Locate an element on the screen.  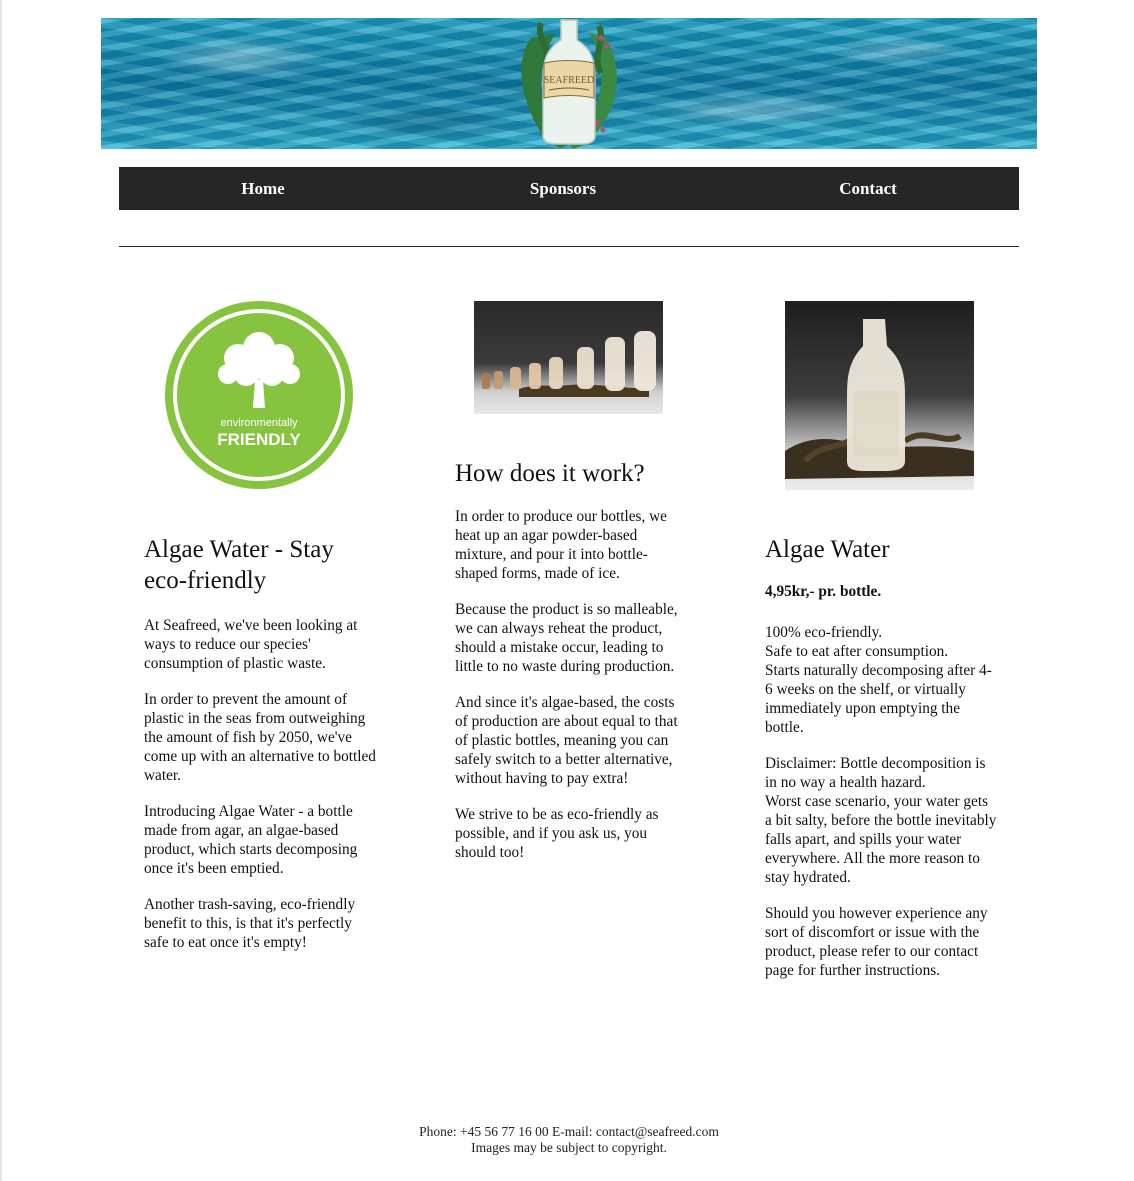
nav-home-link: Home is located at coordinates (263, 188).